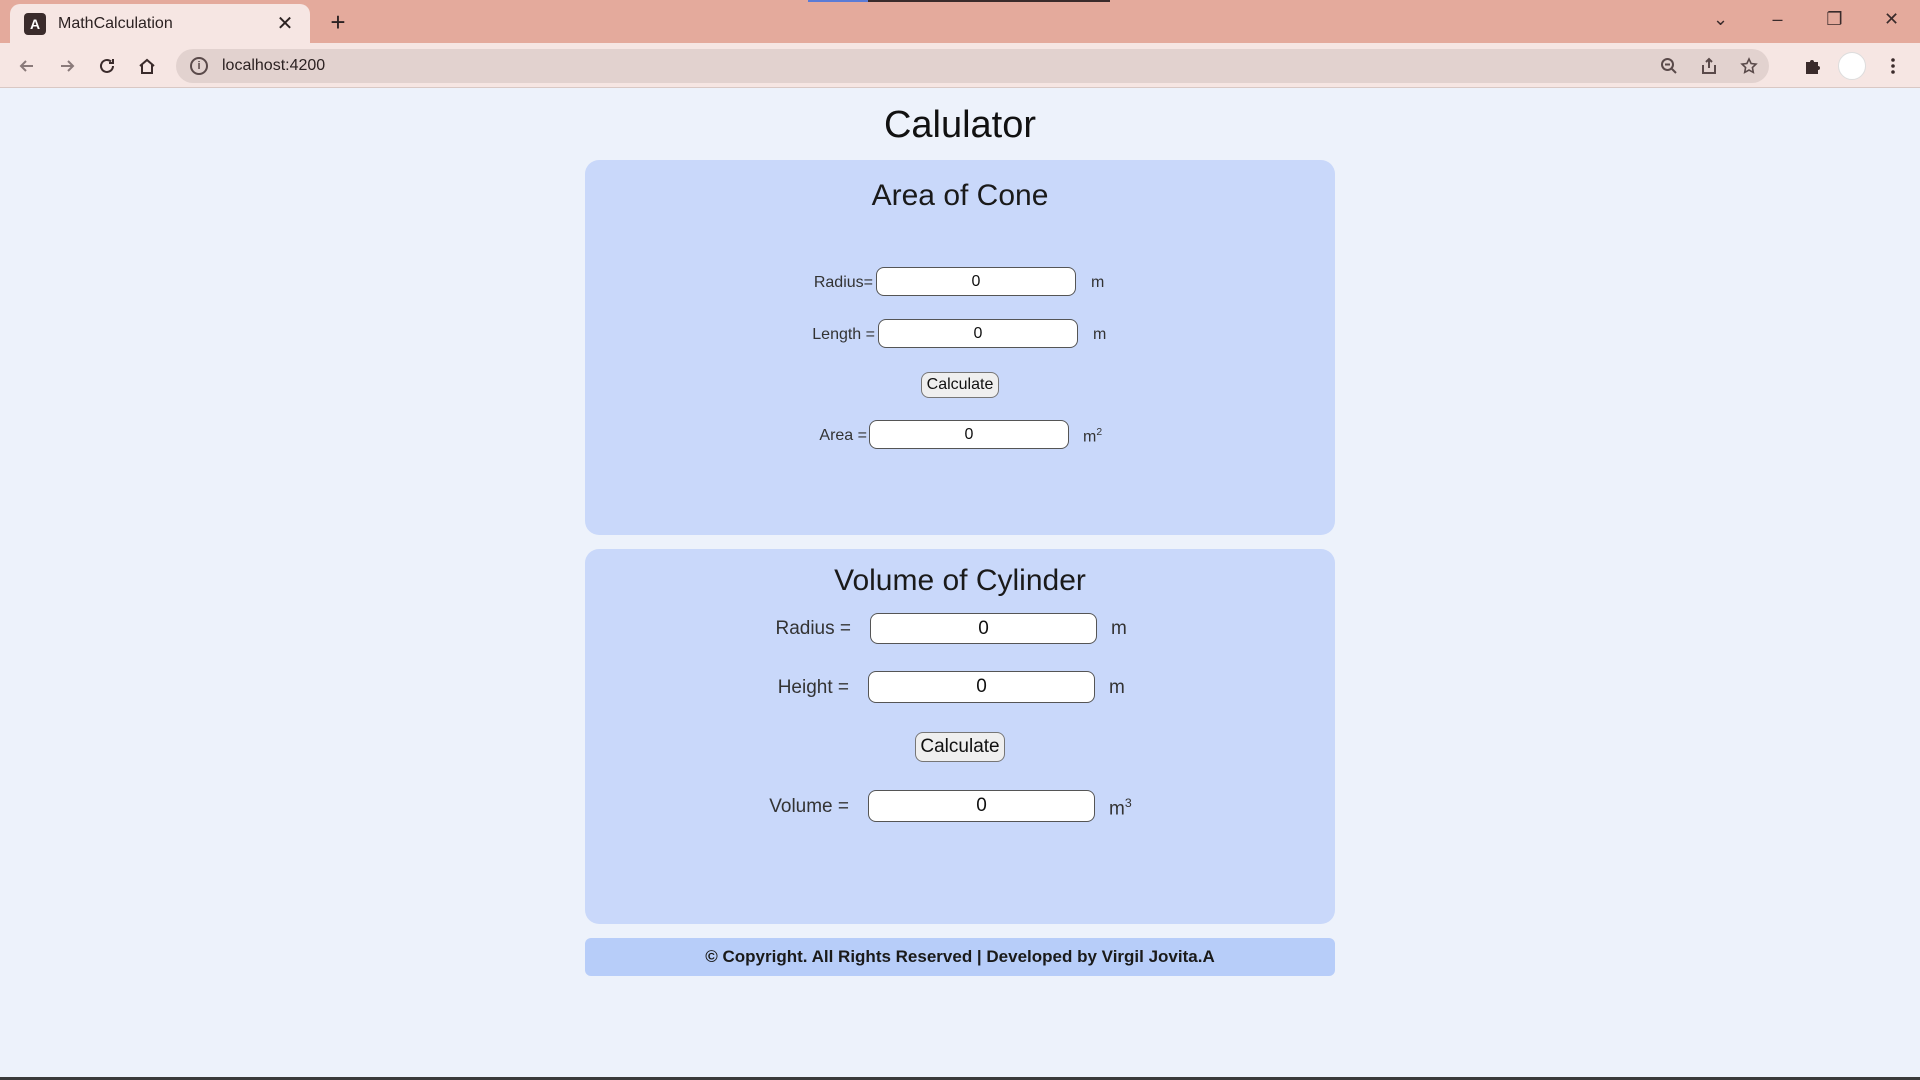 The image size is (1920, 1080). I want to click on cone-radius-unit: m, so click(1098, 282).